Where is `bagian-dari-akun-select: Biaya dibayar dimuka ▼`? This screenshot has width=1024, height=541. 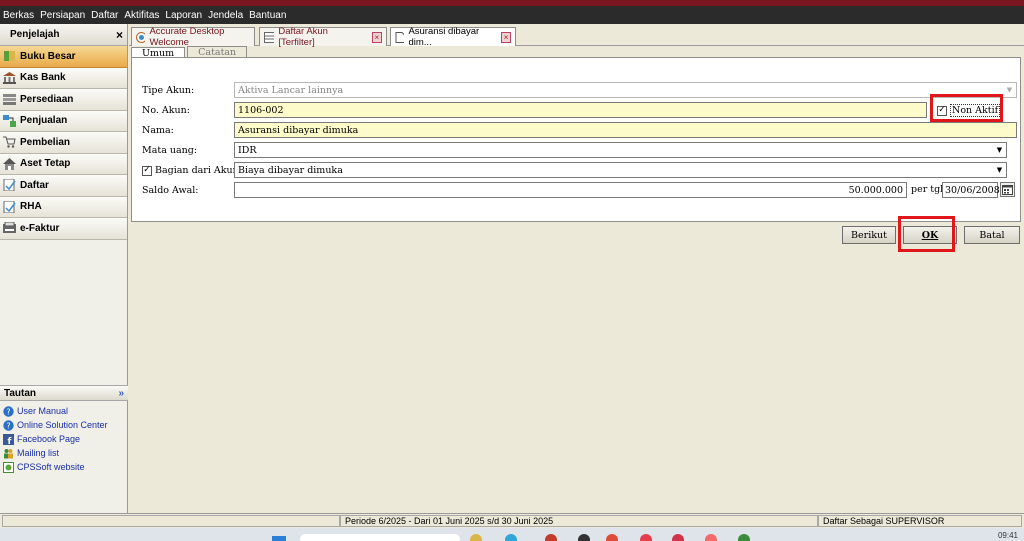 bagian-dari-akun-select: Biaya dibayar dimuka ▼ is located at coordinates (620, 170).